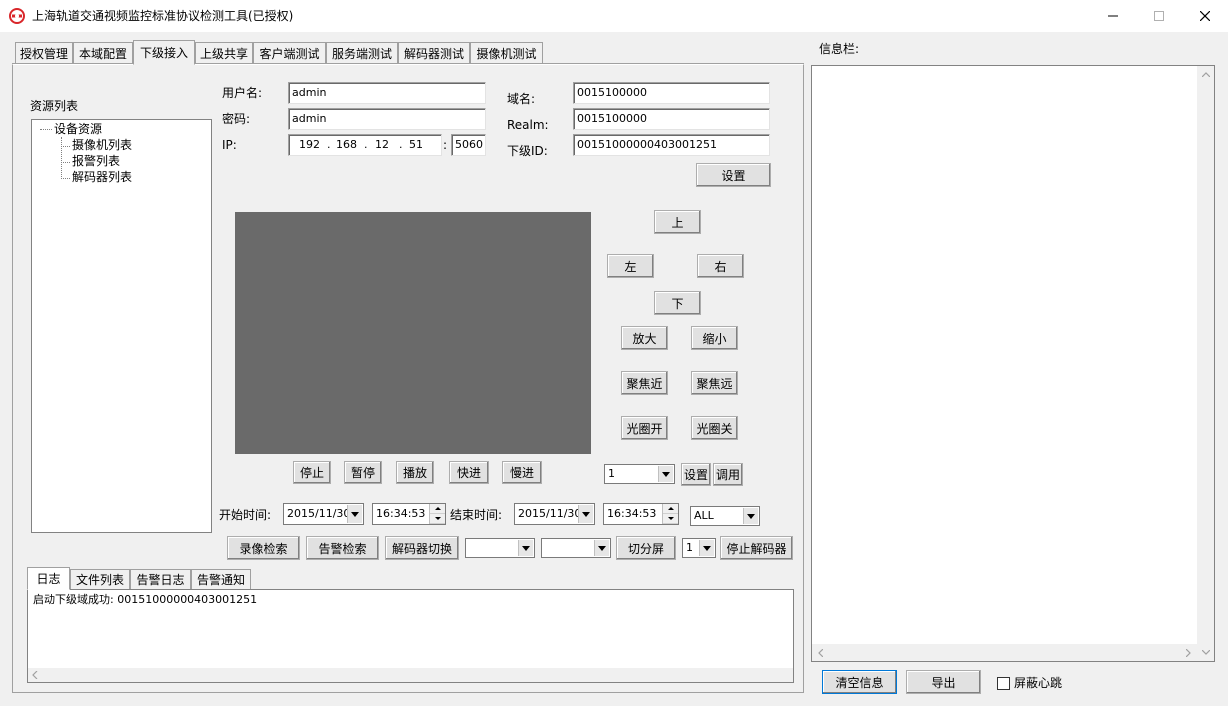 The image size is (1228, 706). What do you see at coordinates (245, 515) in the screenshot?
I see `start-time-label: 开始时间:` at bounding box center [245, 515].